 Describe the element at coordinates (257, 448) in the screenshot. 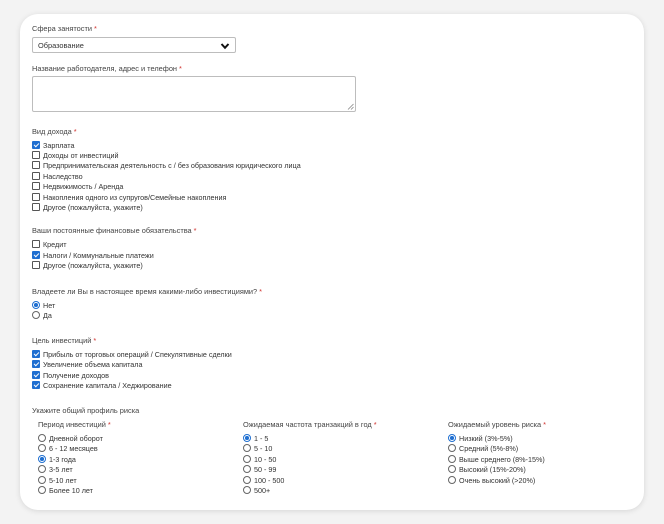

I see `frequency-option: 5 - 10` at that location.